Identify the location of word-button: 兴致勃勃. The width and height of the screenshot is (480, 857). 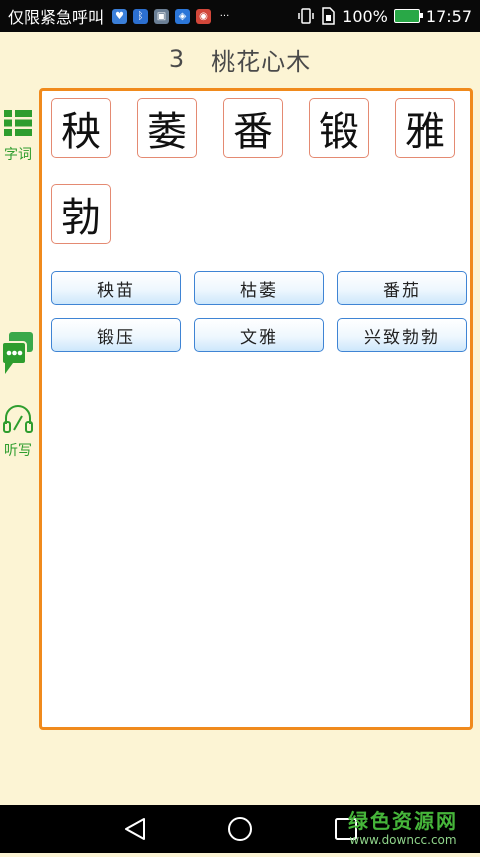
(402, 335).